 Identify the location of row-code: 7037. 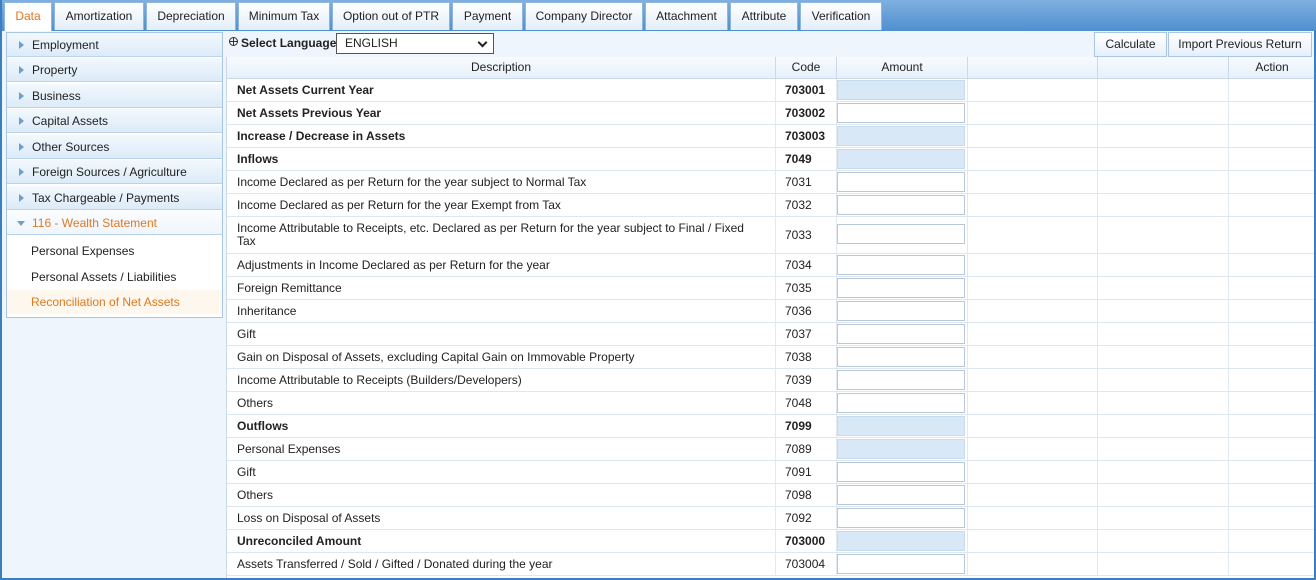
(806, 334).